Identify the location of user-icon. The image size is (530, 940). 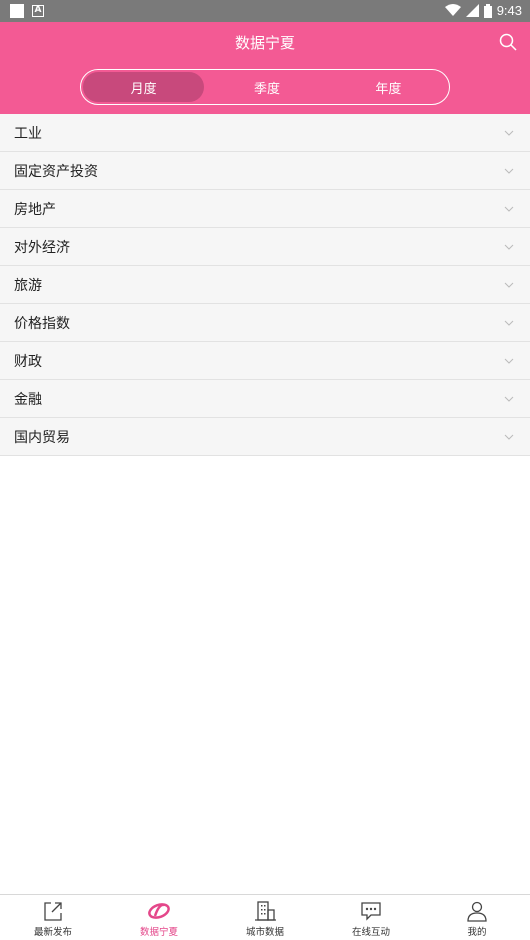
(477, 911).